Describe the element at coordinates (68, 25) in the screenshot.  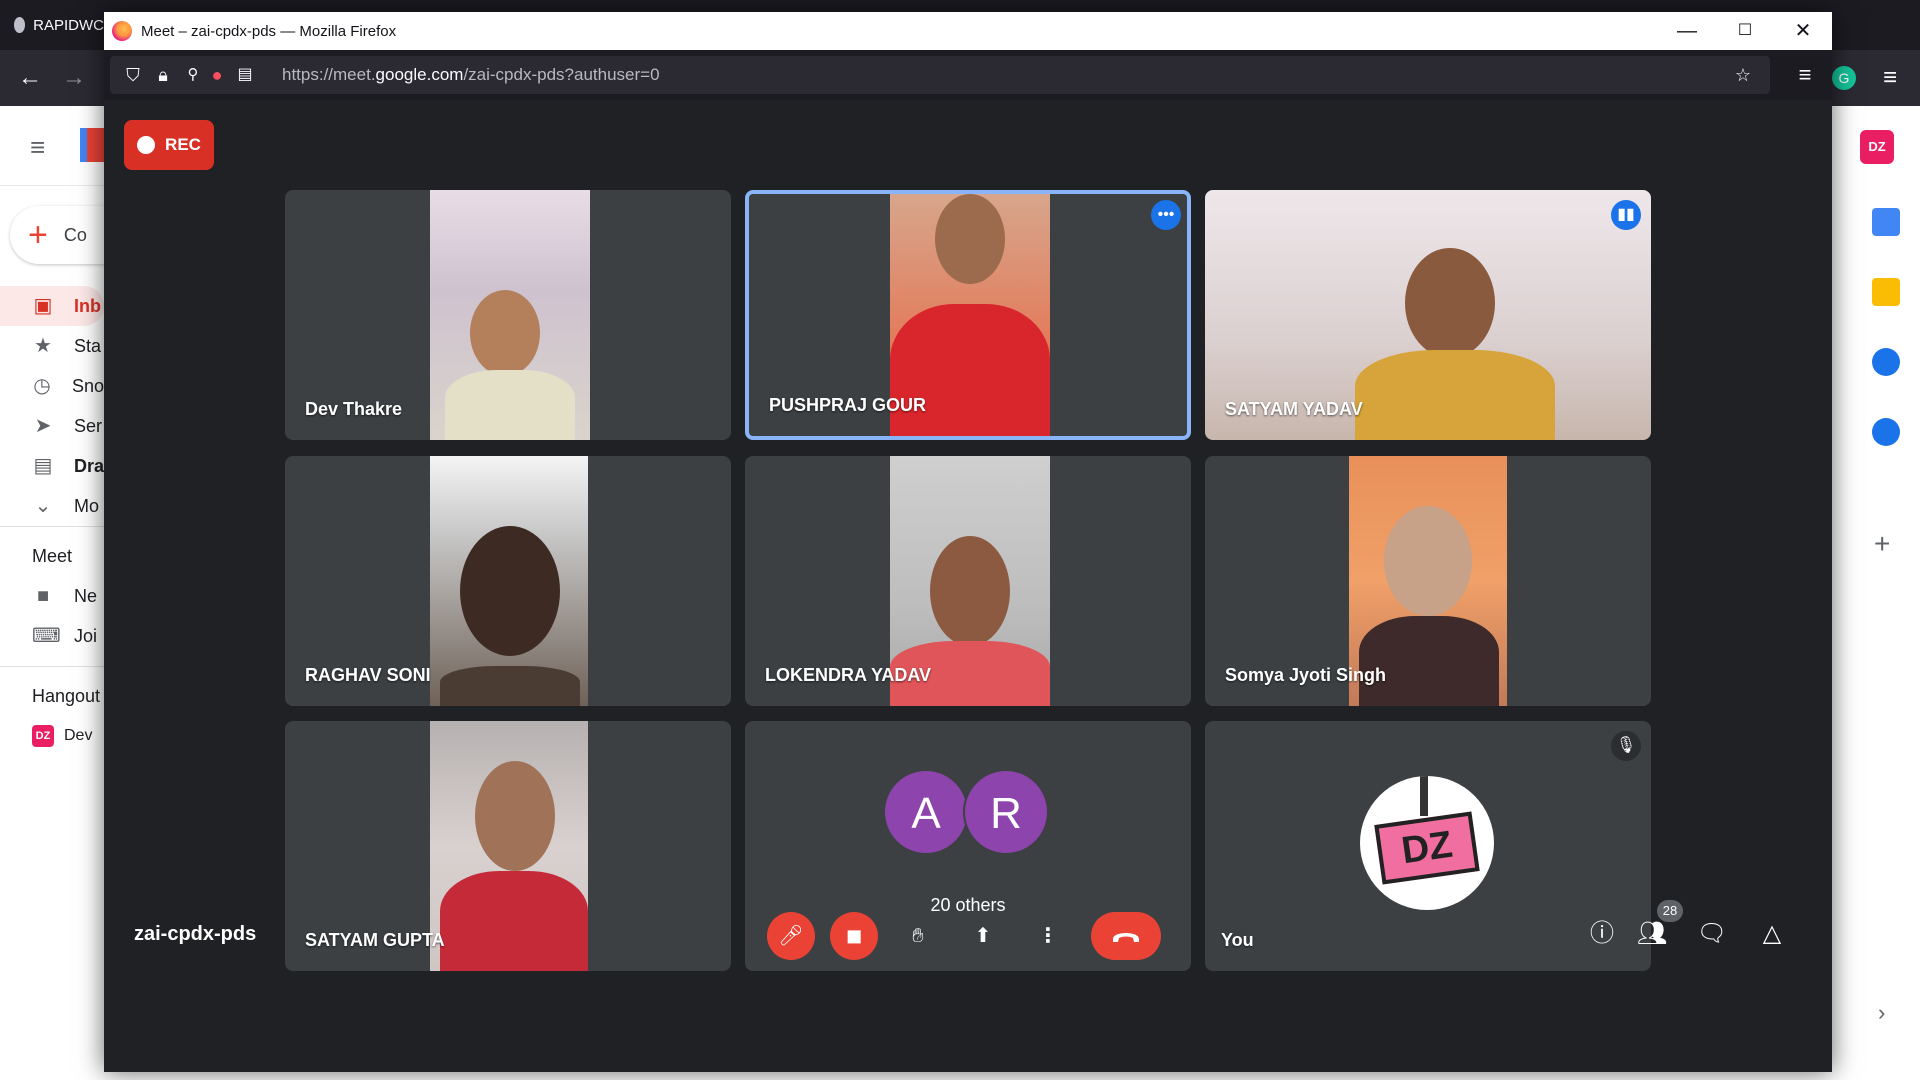
I see `background-tab-title: RAPIDWC` at that location.